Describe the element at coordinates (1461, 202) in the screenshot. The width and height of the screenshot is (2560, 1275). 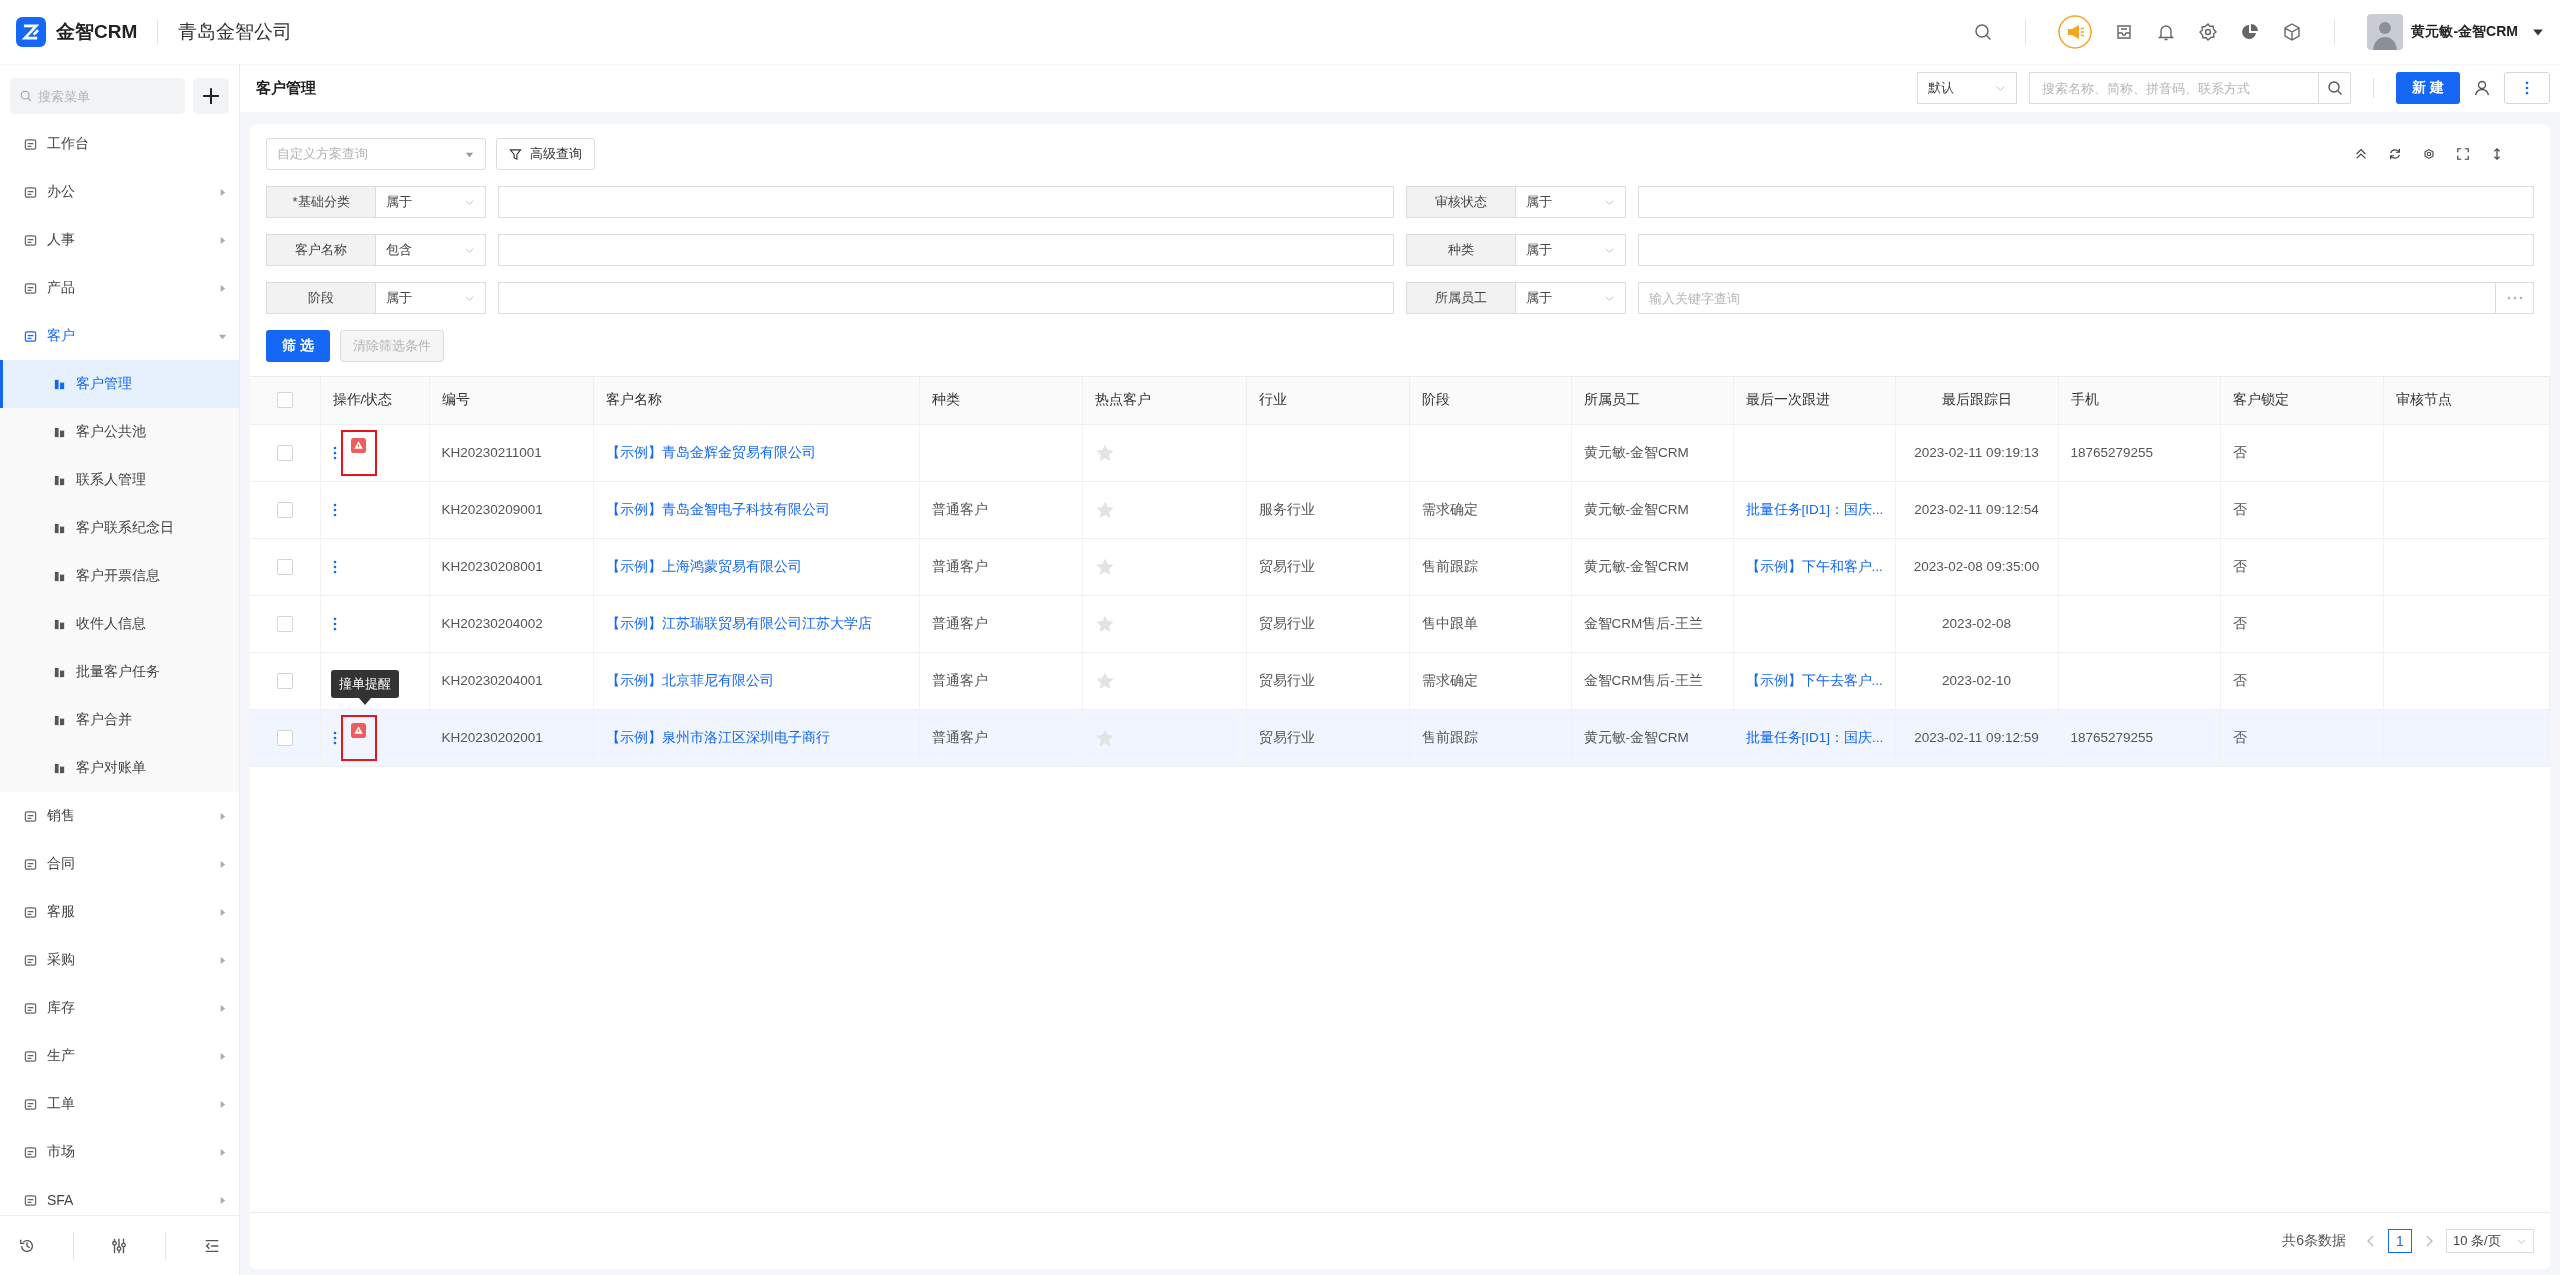
I see `filter-label: 审核状态` at that location.